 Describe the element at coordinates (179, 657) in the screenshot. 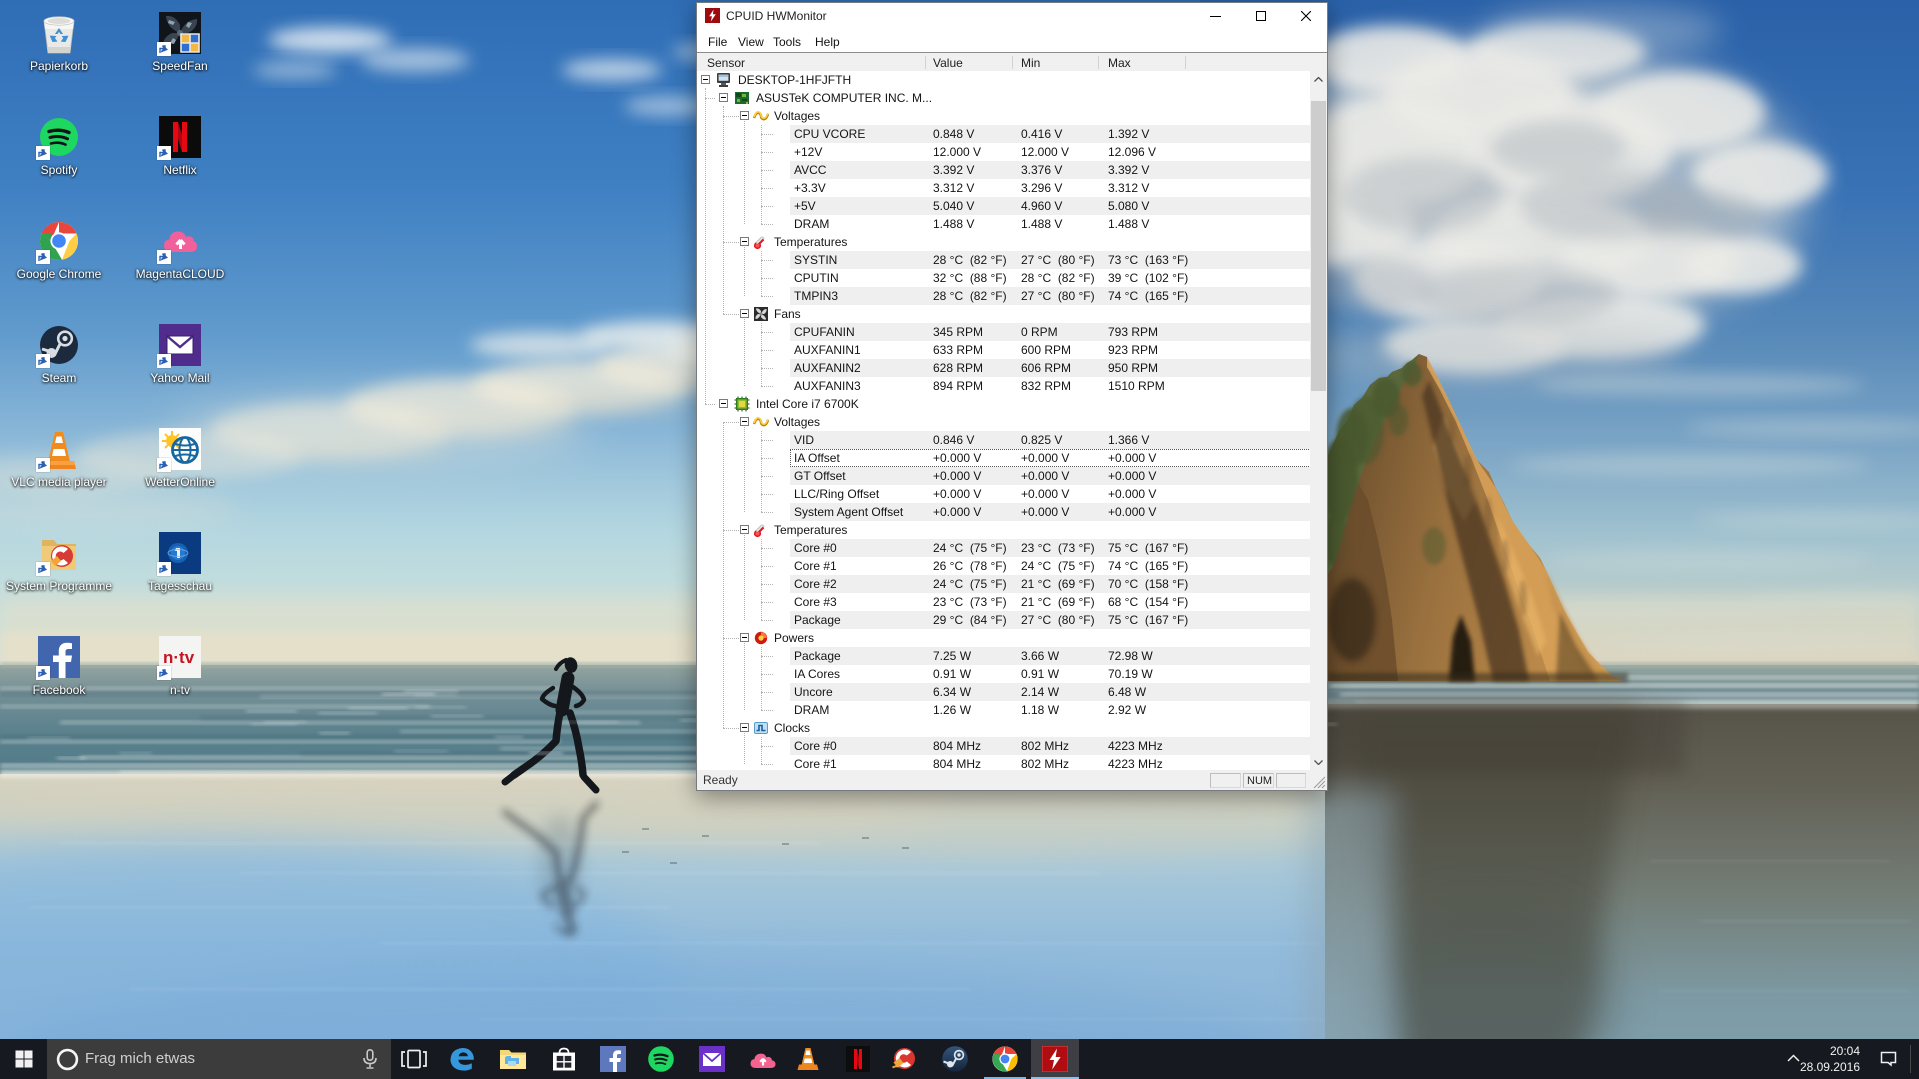

I see `svg-text: n·tv` at that location.